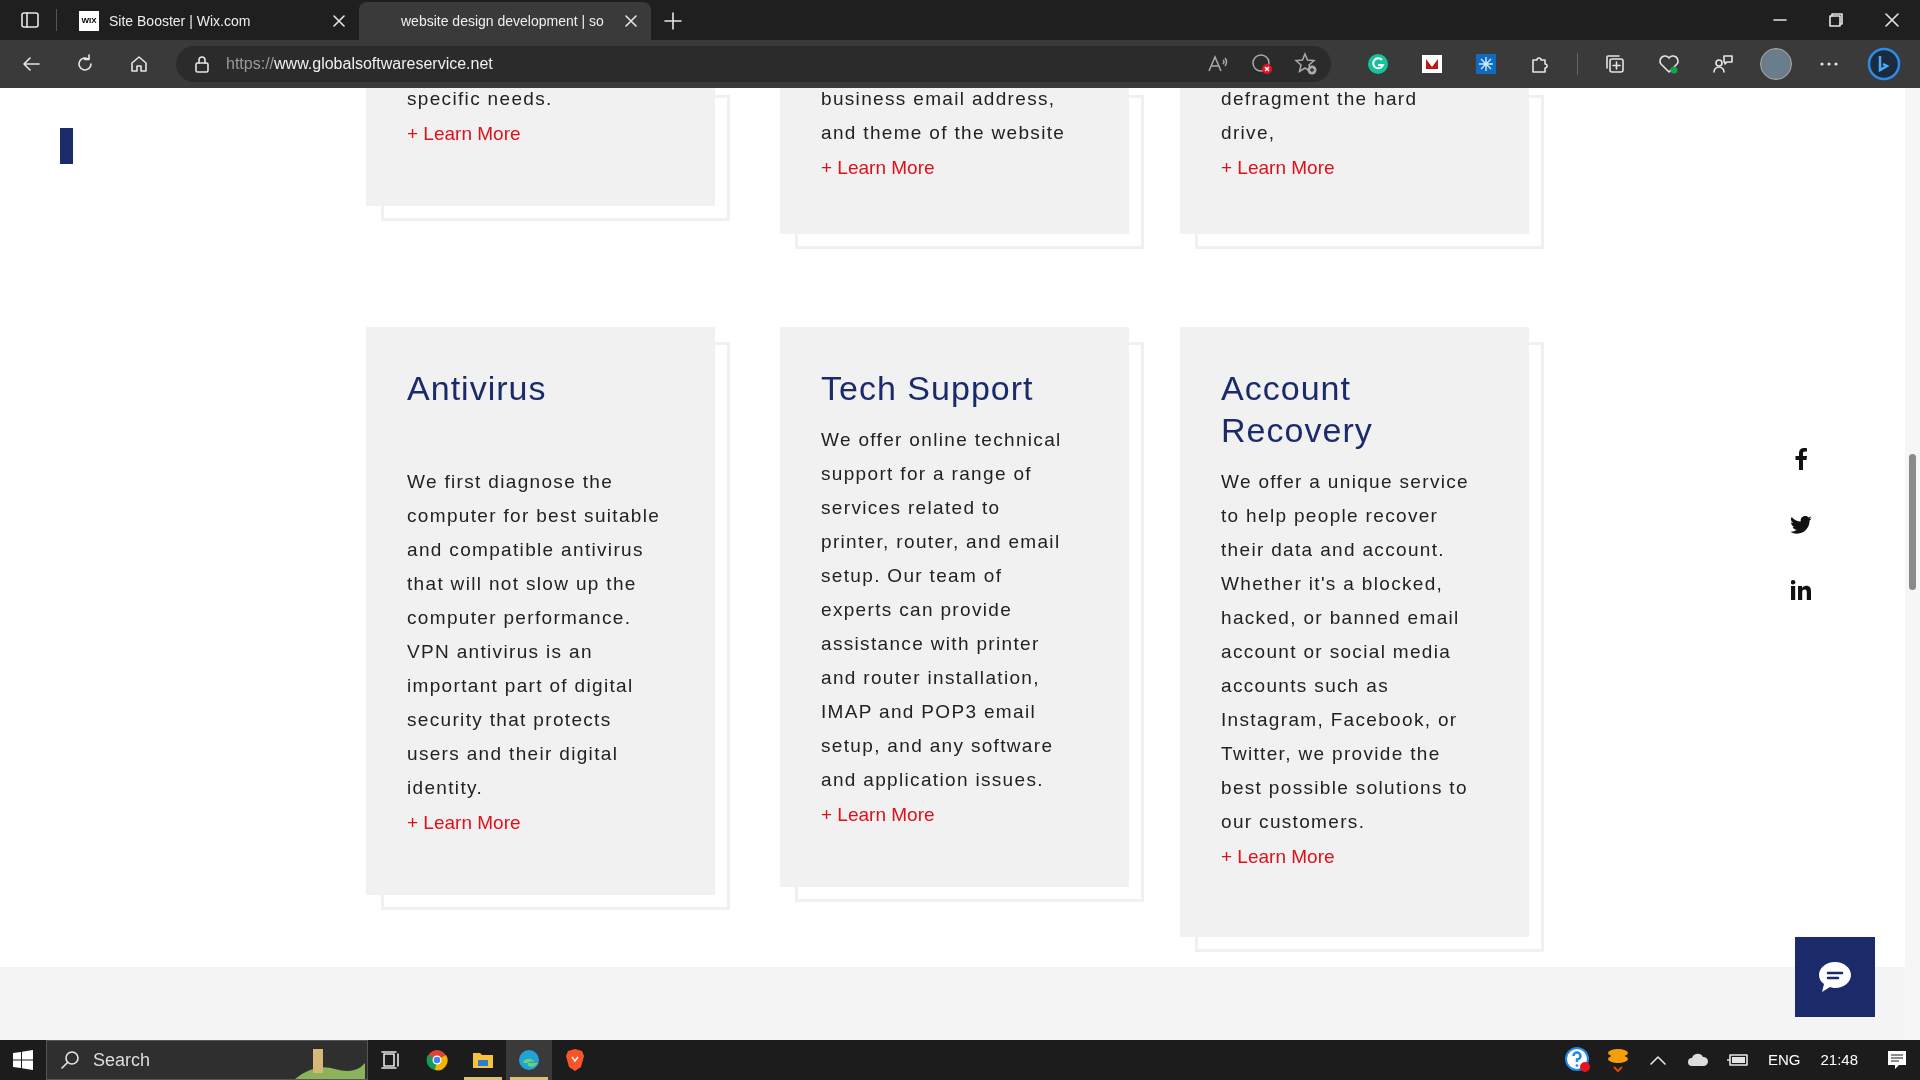  Describe the element at coordinates (1320, 116) in the screenshot. I see `card-description: defragment the hard drive,` at that location.